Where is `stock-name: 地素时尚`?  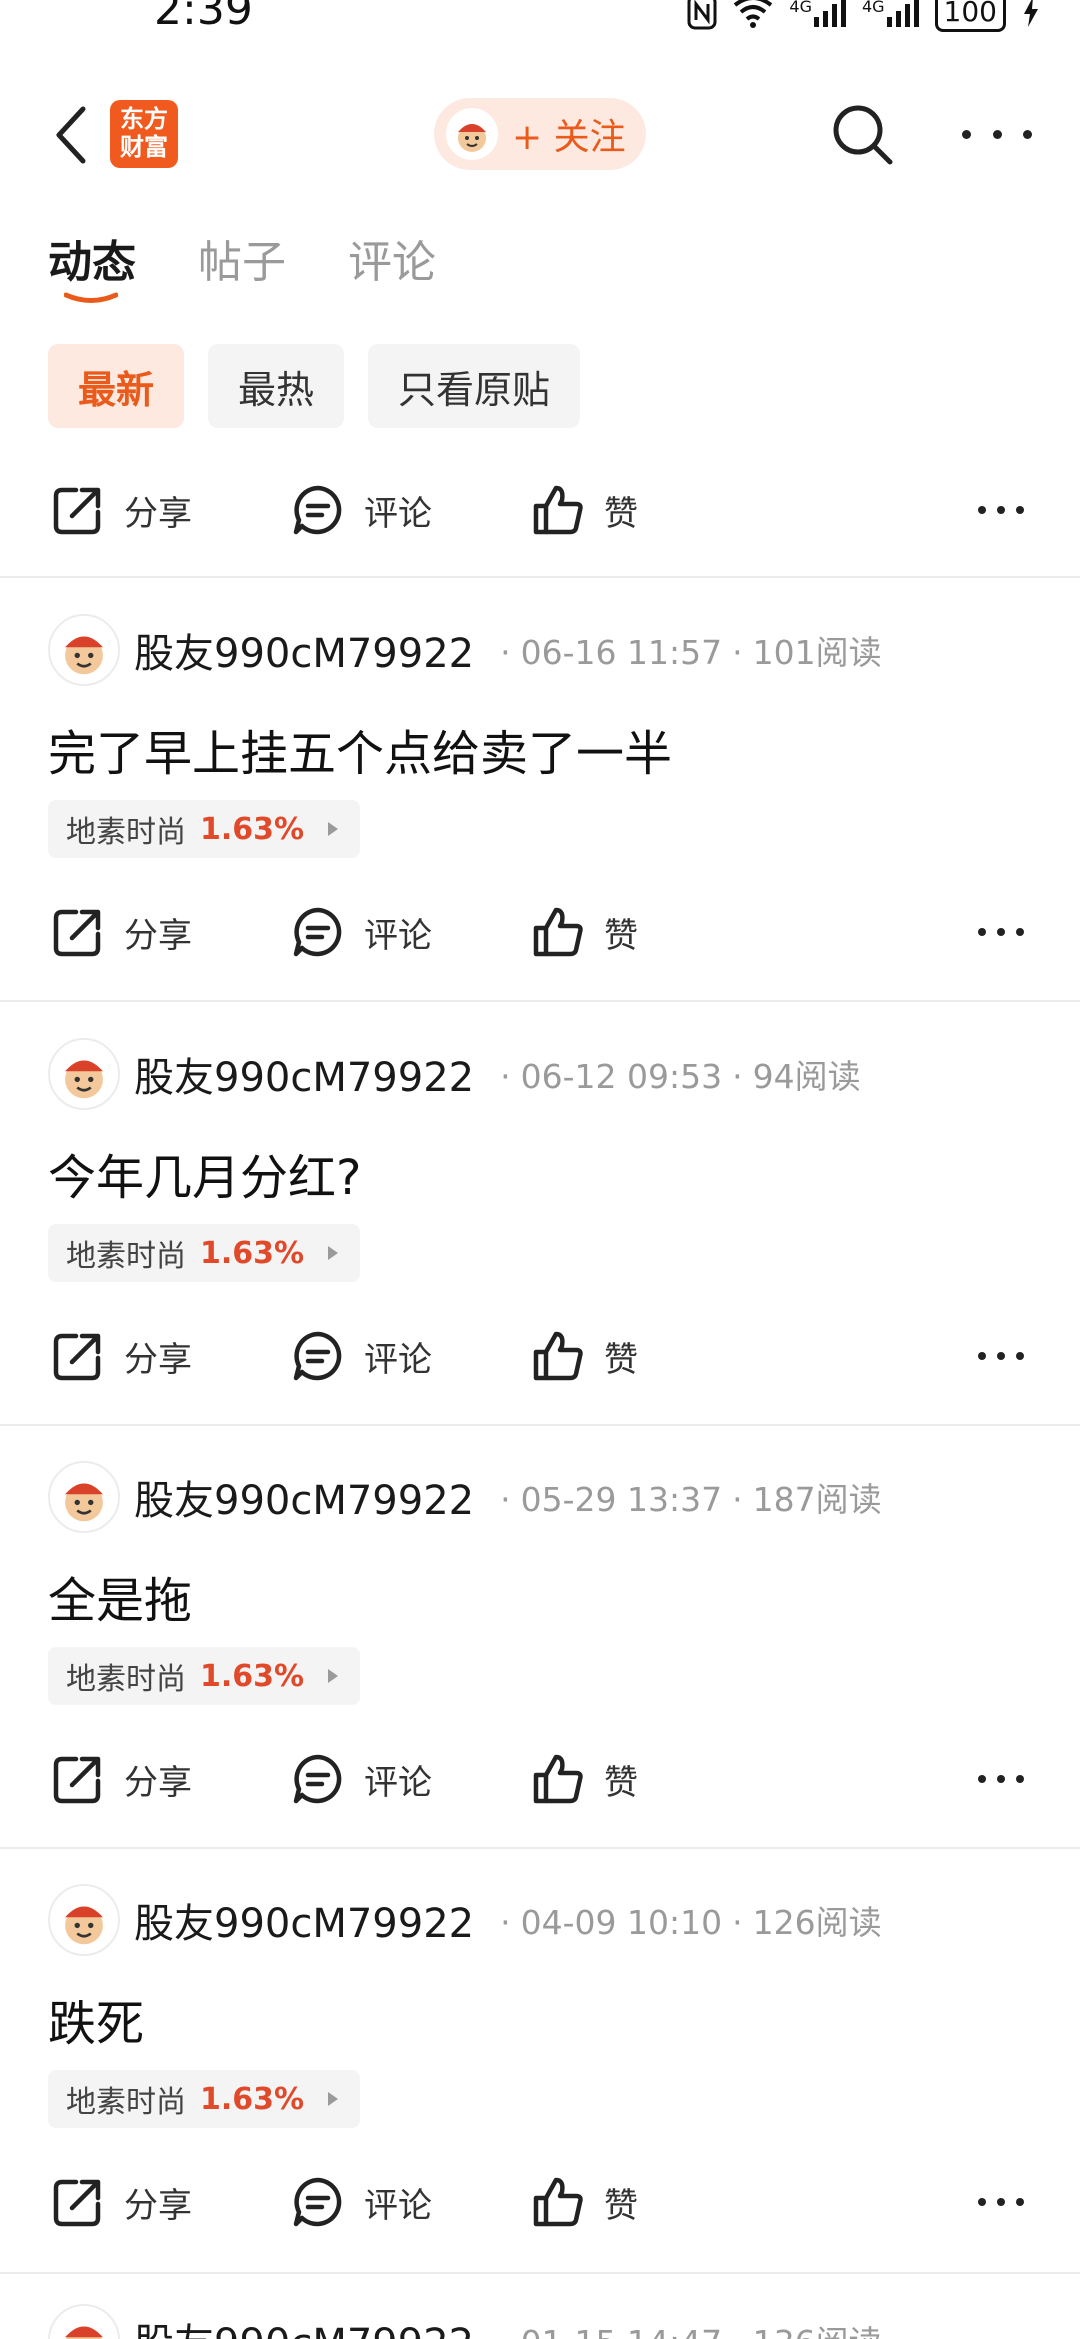 stock-name: 地素时尚 is located at coordinates (126, 1256).